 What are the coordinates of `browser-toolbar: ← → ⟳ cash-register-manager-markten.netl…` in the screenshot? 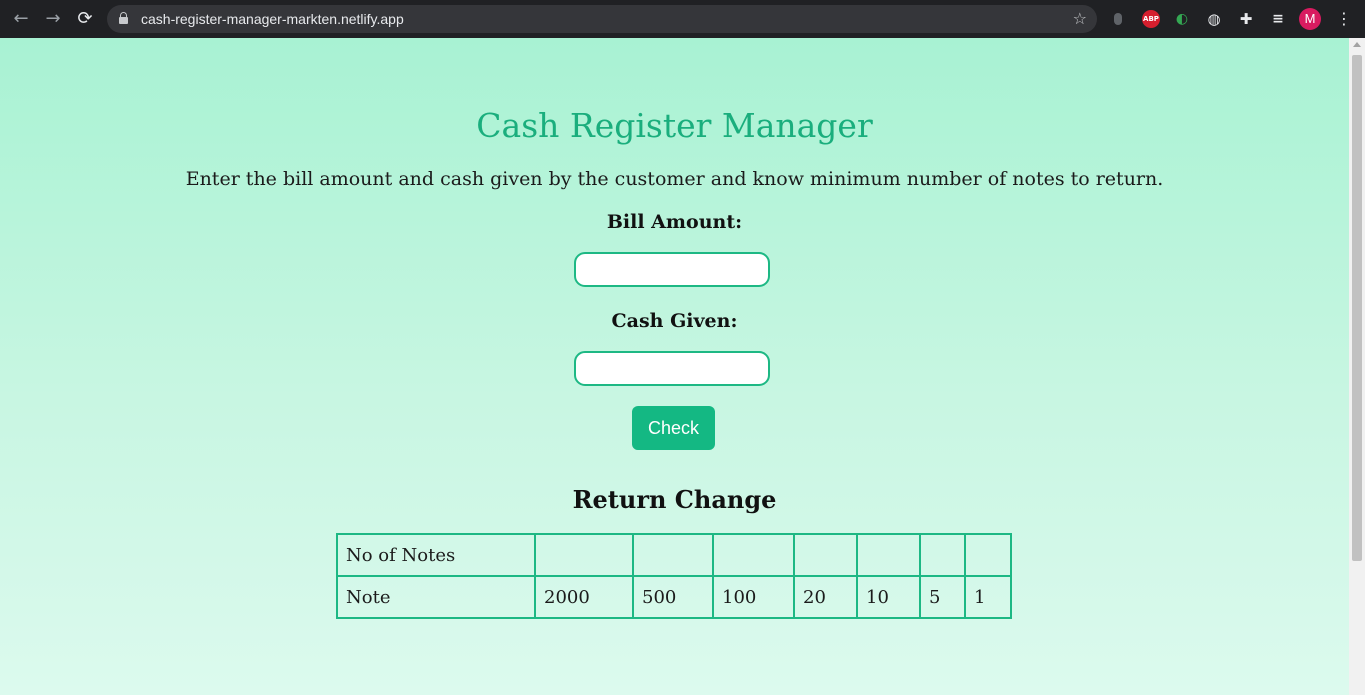 It's located at (682, 19).